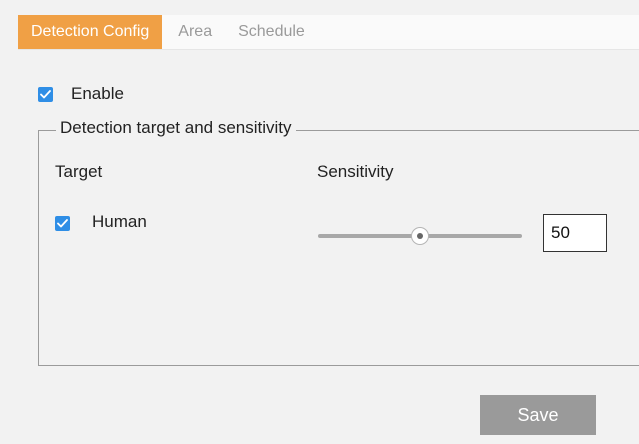  Describe the element at coordinates (79, 171) in the screenshot. I see `target-column-header: Target` at that location.